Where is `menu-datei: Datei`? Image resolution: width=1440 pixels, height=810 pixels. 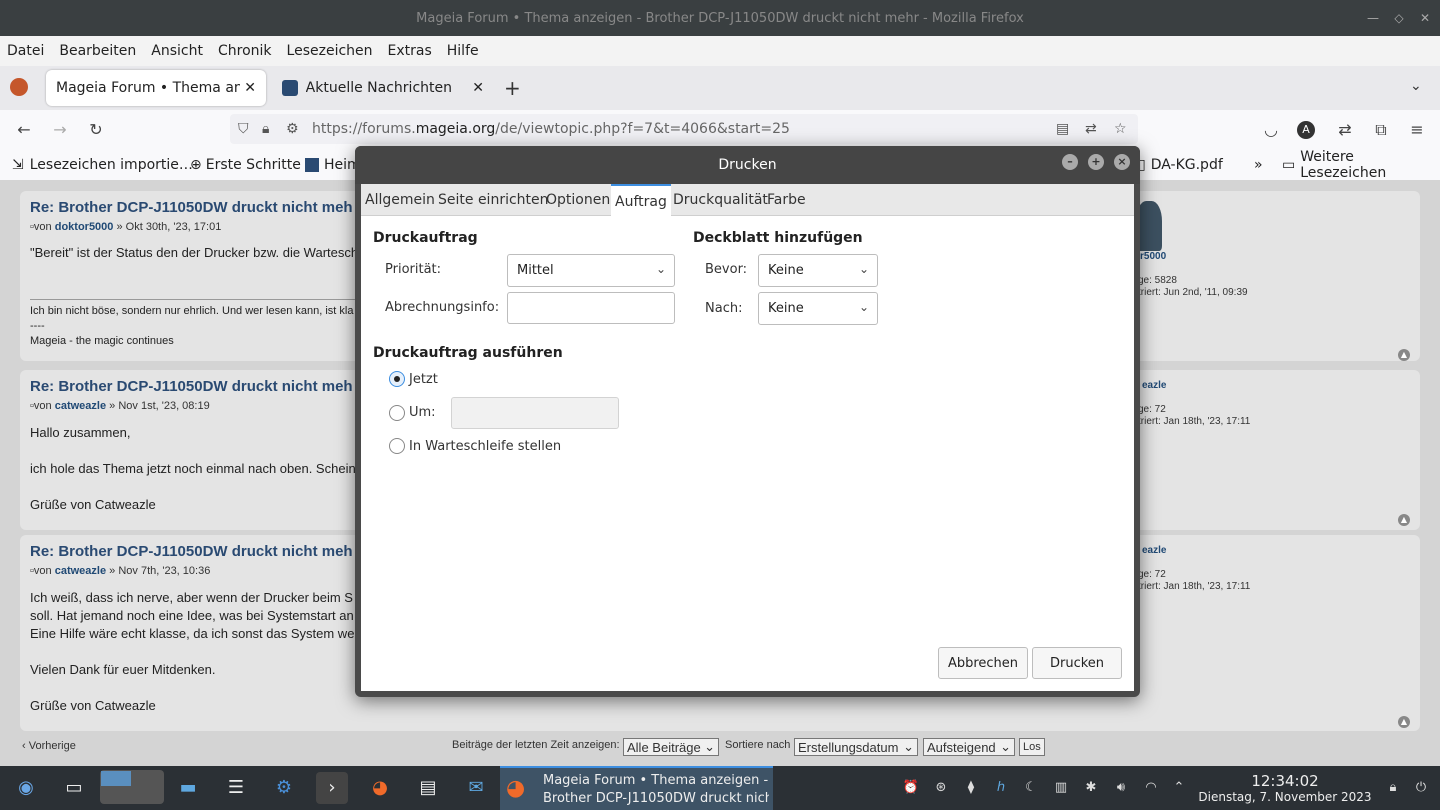
menu-datei: Datei is located at coordinates (25, 51).